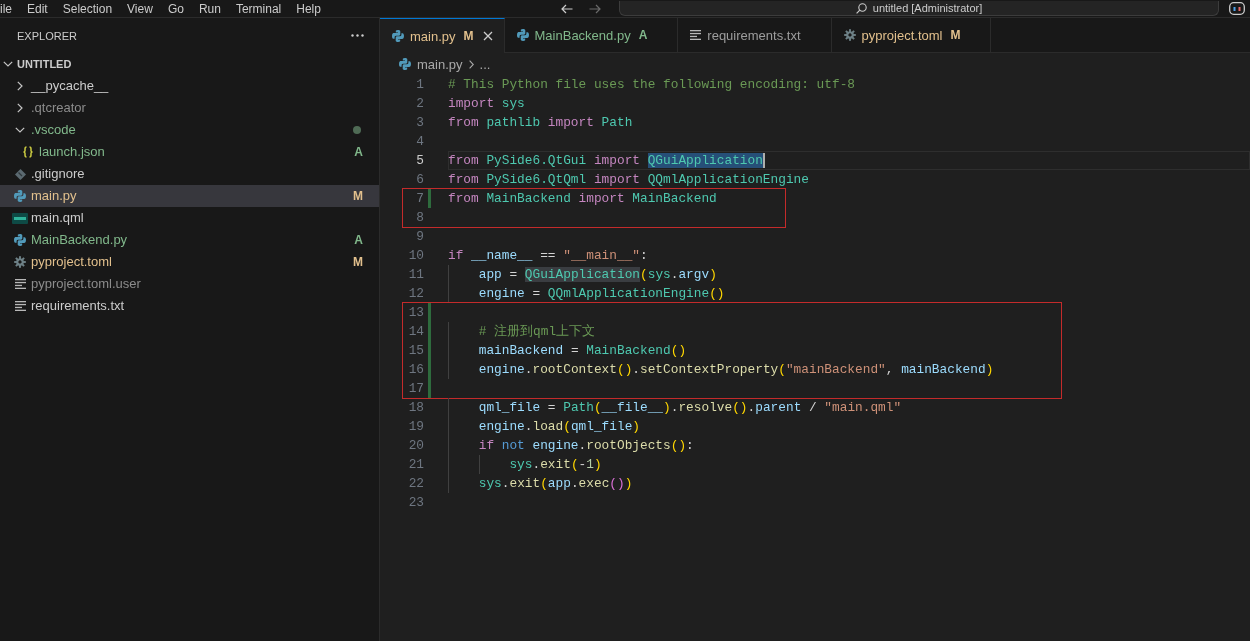 The height and width of the screenshot is (641, 1250). What do you see at coordinates (6, 8) in the screenshot?
I see `menu-item: ile` at bounding box center [6, 8].